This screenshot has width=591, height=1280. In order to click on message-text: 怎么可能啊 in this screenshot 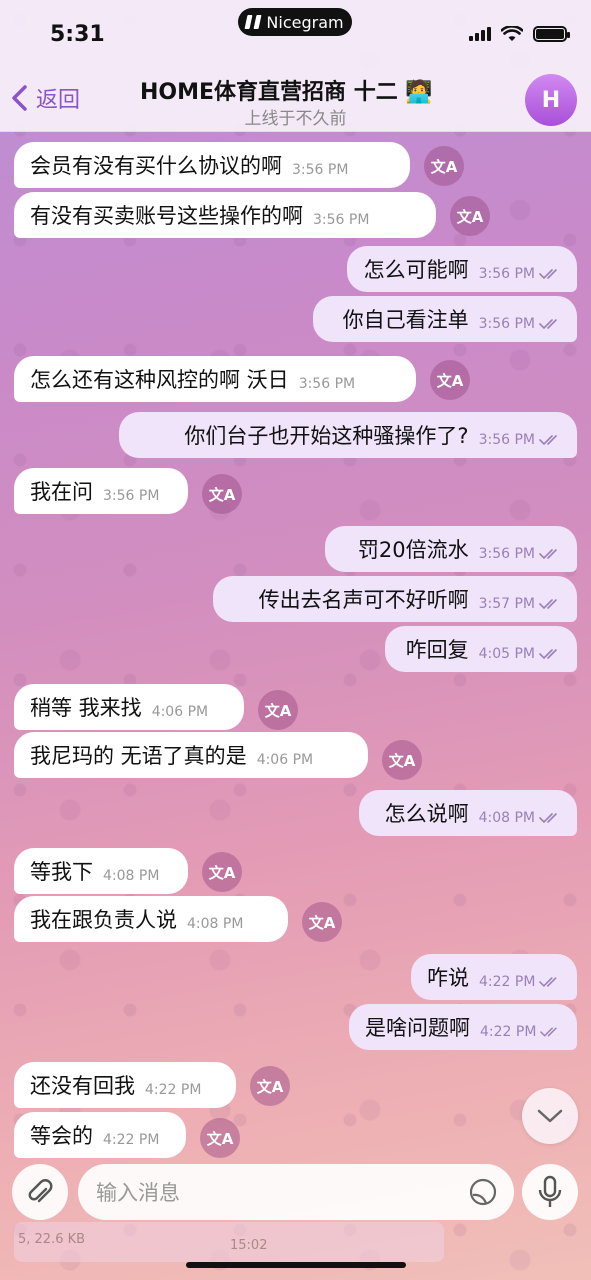, I will do `click(416, 270)`.